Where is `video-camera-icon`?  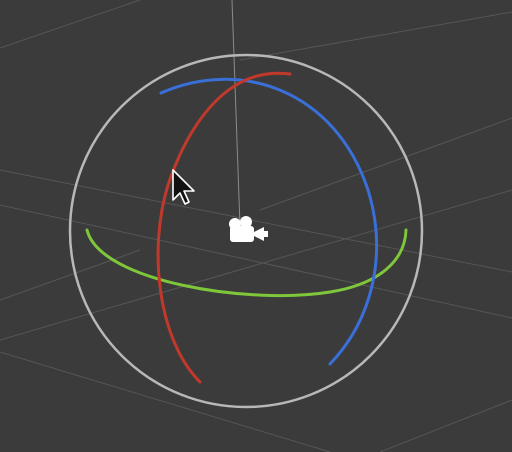
video-camera-icon is located at coordinates (248, 229).